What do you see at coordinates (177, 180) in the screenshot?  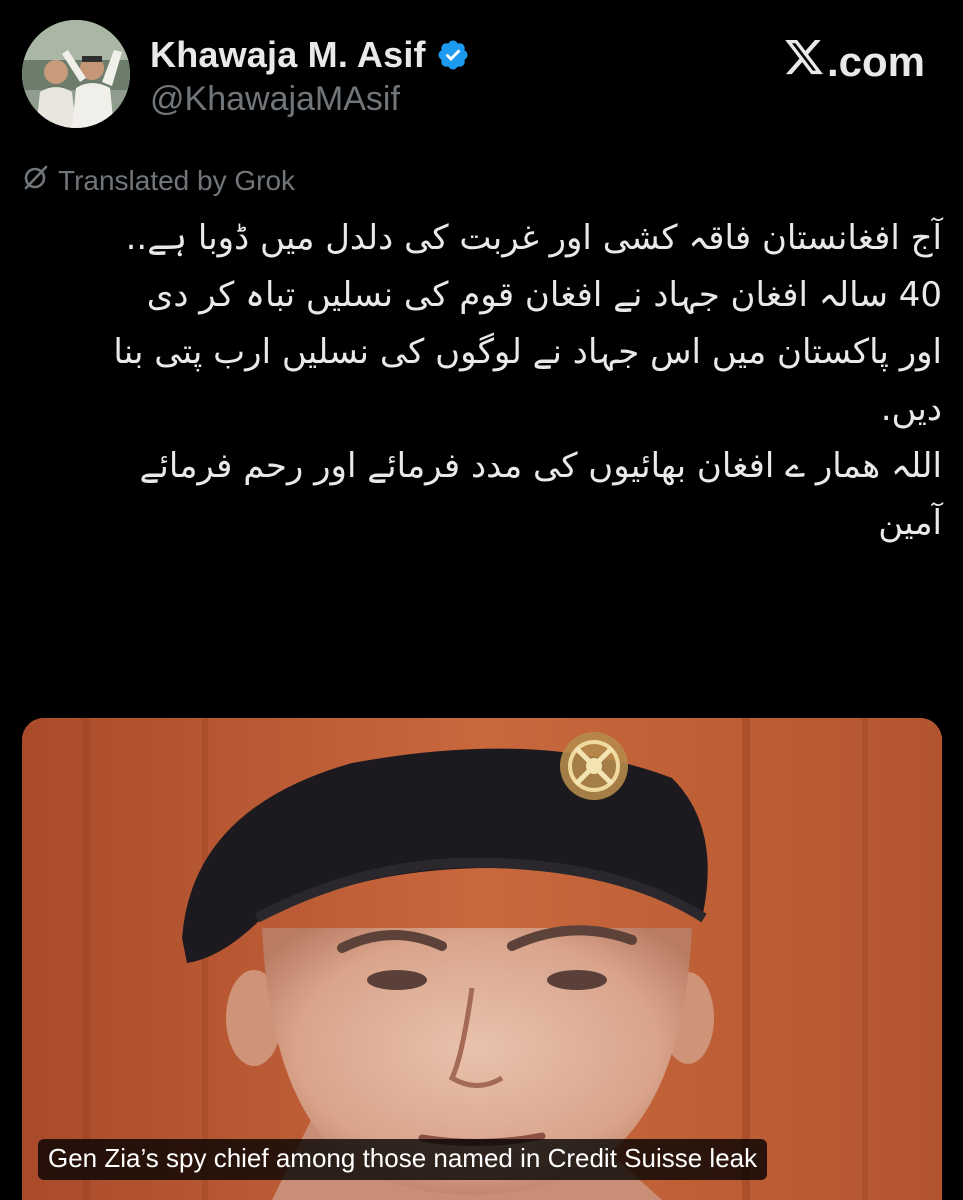 I see `translation-label: Translated by Grok` at bounding box center [177, 180].